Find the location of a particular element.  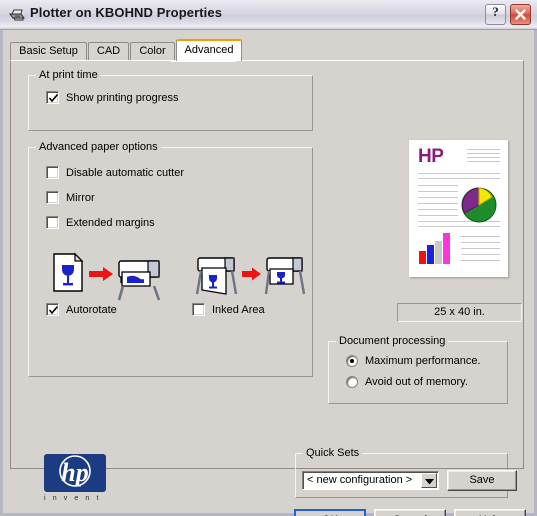

group-at-print-time: At print time Show printing progress is located at coordinates (170, 100).